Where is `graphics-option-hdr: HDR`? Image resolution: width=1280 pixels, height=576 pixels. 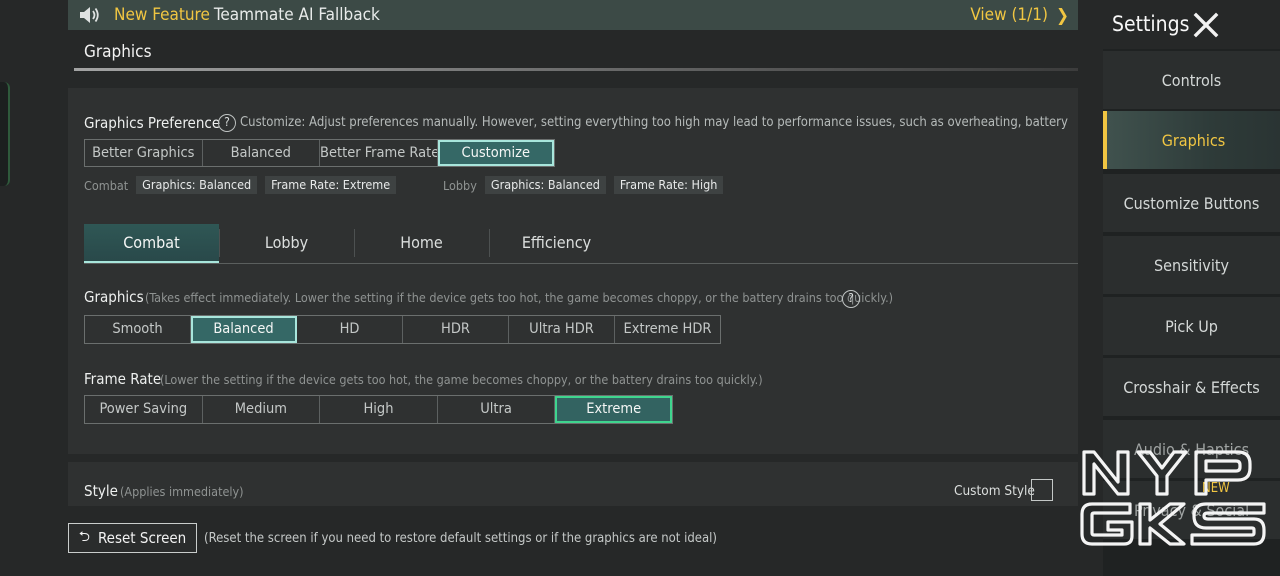 graphics-option-hdr: HDR is located at coordinates (456, 329).